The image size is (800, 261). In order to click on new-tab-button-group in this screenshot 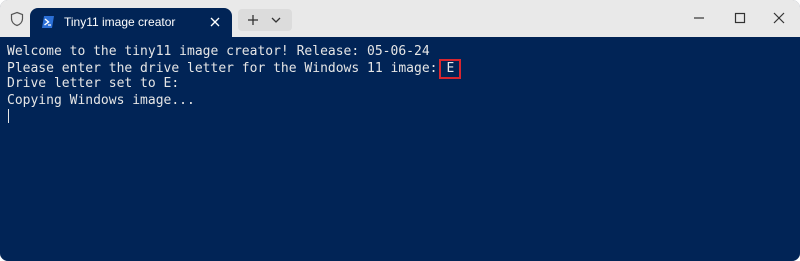, I will do `click(265, 20)`.